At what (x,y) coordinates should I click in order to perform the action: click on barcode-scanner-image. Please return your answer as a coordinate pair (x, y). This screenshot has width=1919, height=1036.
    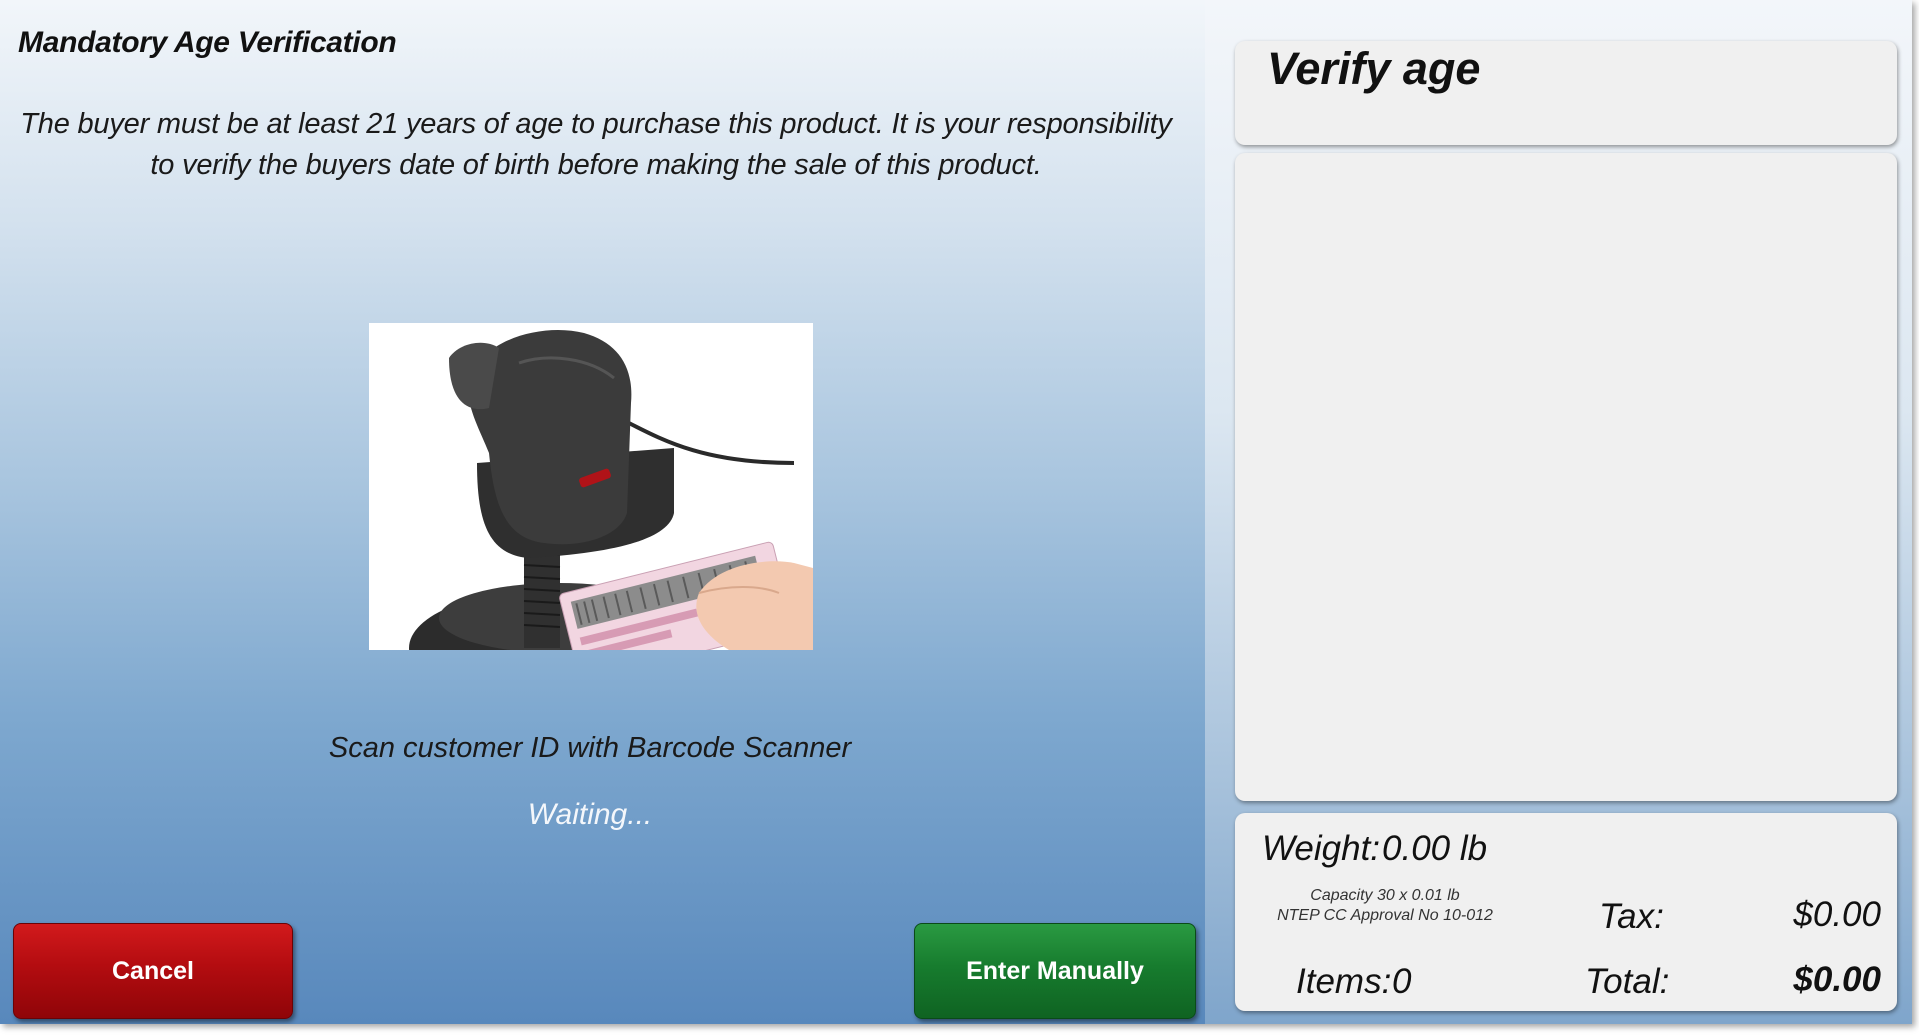
    Looking at the image, I should click on (591, 486).